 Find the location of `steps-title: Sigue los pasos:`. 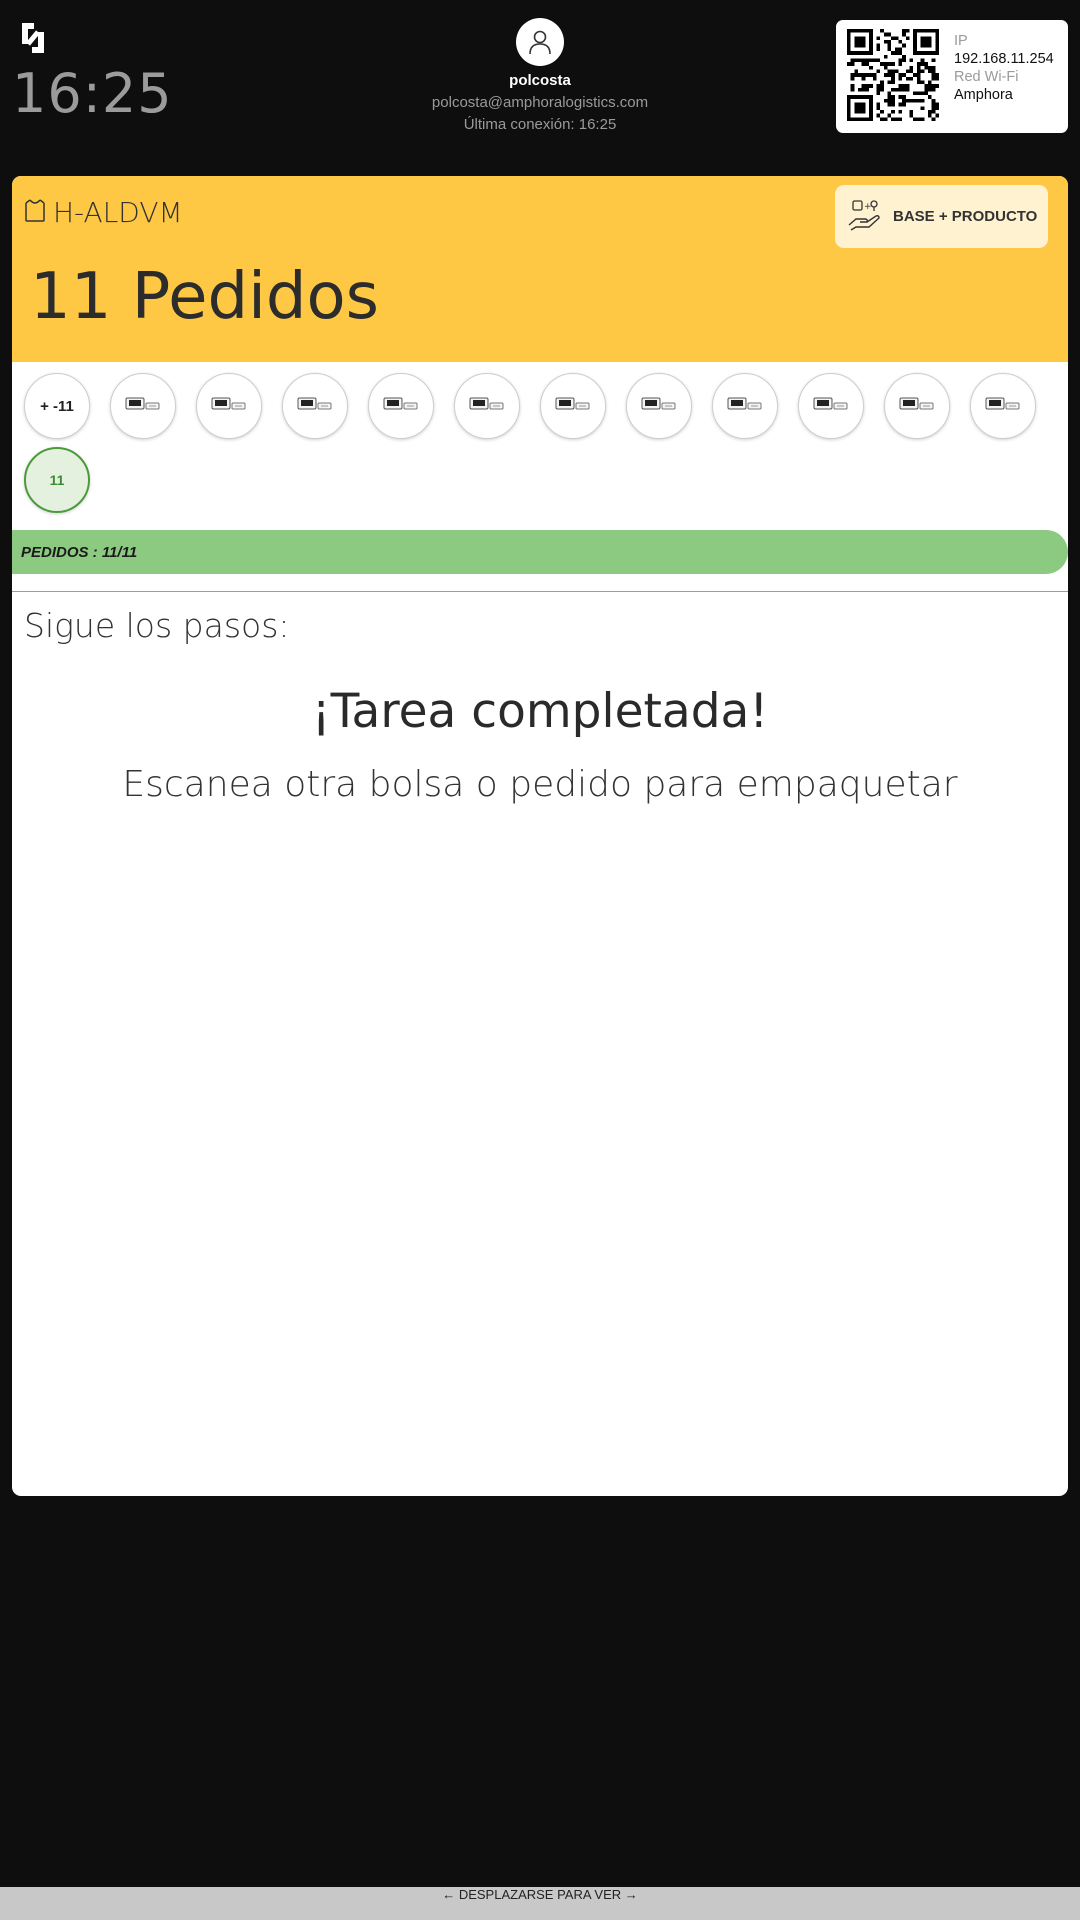

steps-title: Sigue los pasos: is located at coordinates (157, 625).